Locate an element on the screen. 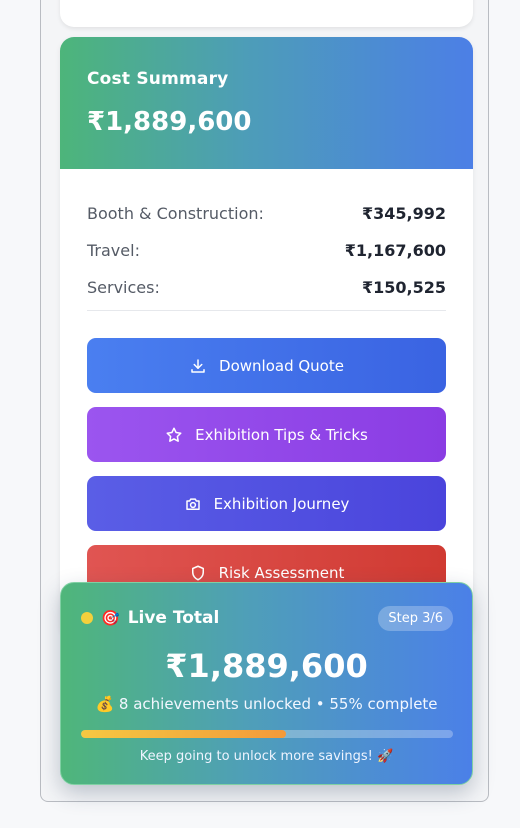 This screenshot has width=520, height=828. cost-row-value: ₹1,167,600 is located at coordinates (395, 250).